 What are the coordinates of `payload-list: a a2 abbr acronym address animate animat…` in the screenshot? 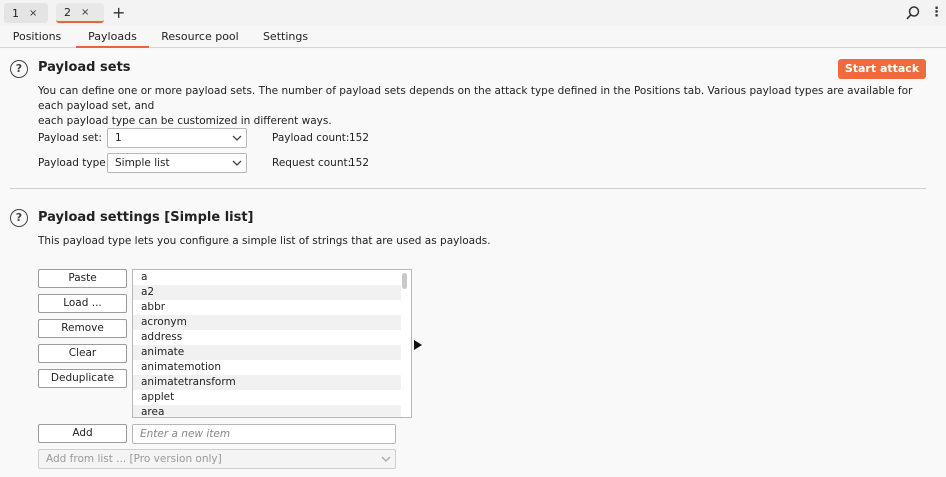 It's located at (272, 343).